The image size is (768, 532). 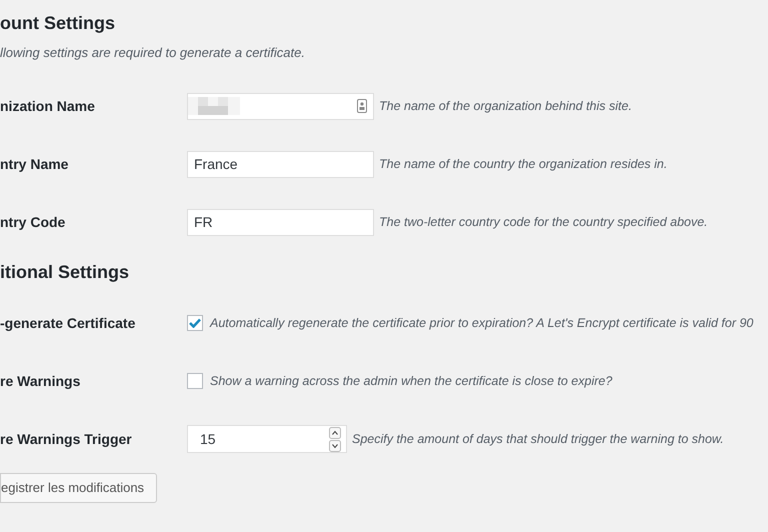 I want to click on number-field: 15, so click(x=267, y=439).